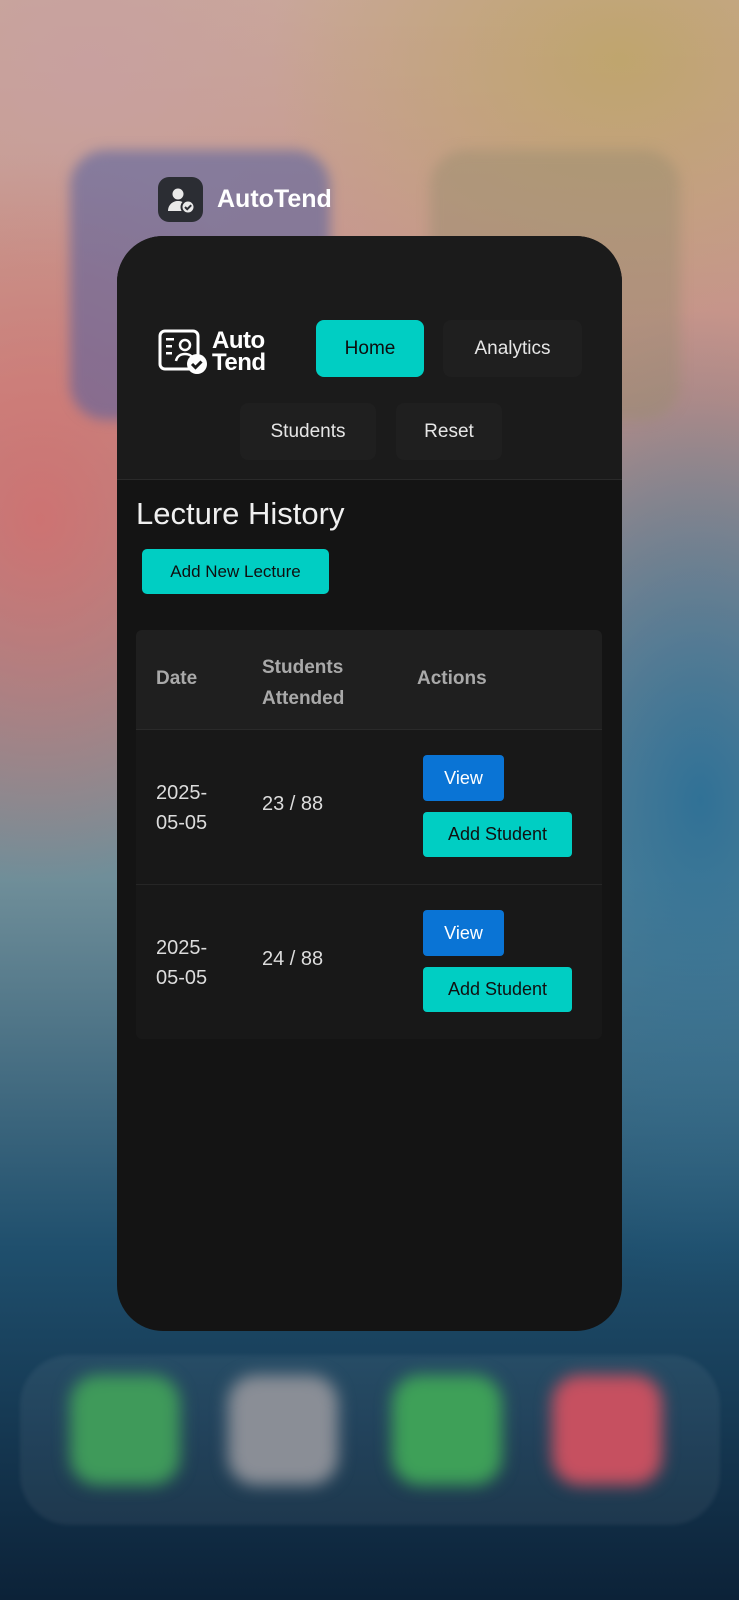  What do you see at coordinates (274, 199) in the screenshot?
I see `app-name: AutoTend` at bounding box center [274, 199].